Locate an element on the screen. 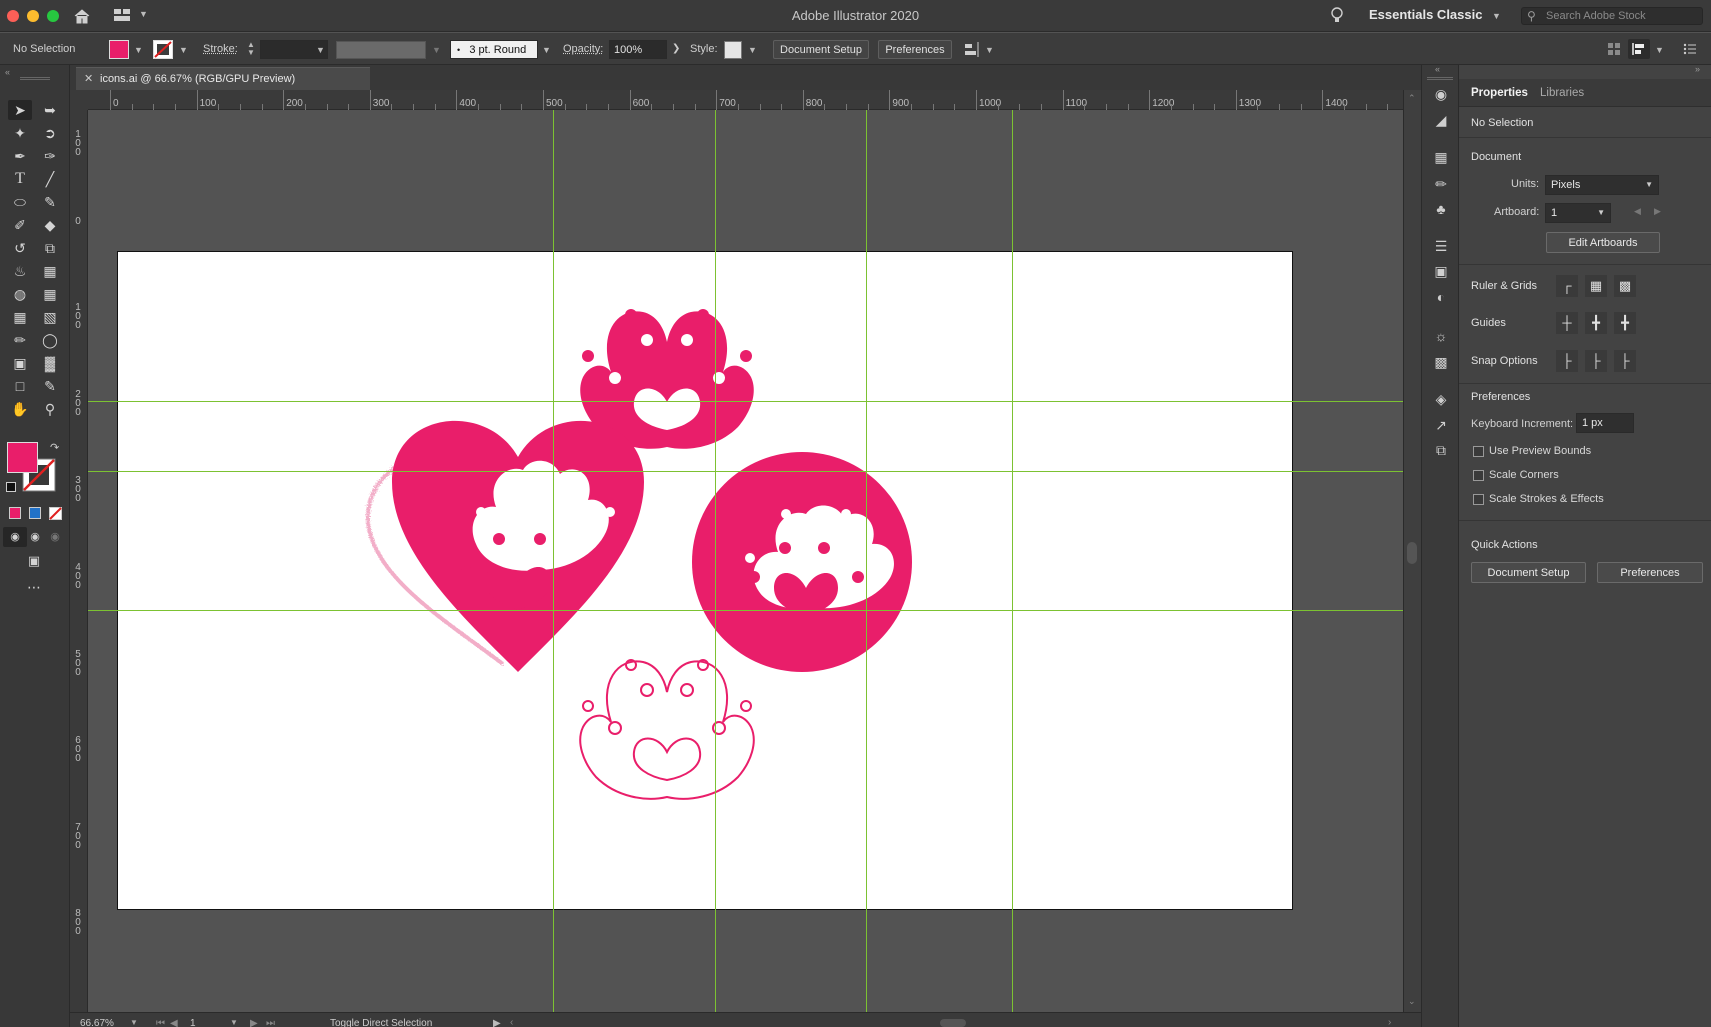 This screenshot has height=1027, width=1711. vertical-scrollbar: ⌃ ⌄ is located at coordinates (1412, 551).